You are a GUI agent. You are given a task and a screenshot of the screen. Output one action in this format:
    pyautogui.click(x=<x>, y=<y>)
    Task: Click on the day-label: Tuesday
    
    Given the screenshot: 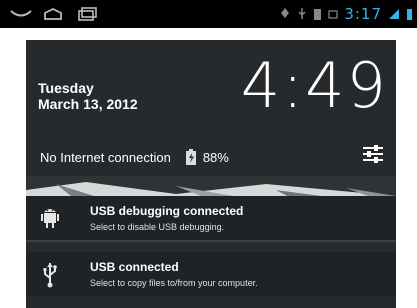 What is the action you would take?
    pyautogui.click(x=66, y=88)
    